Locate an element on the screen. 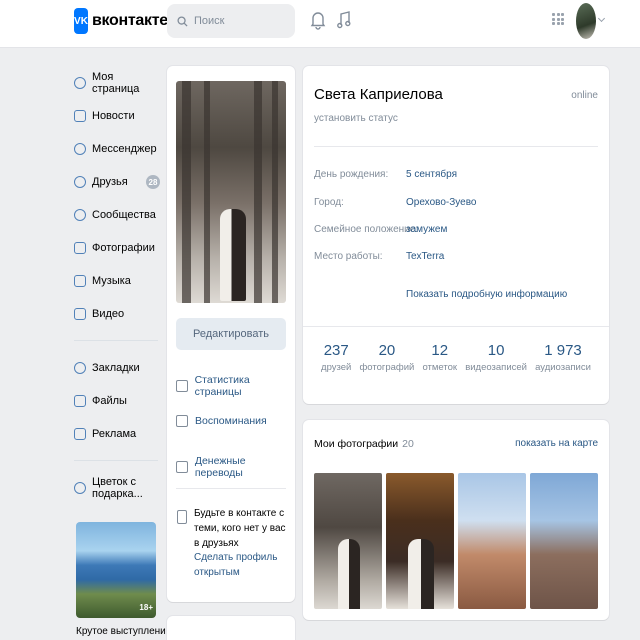 The height and width of the screenshot is (640, 640). photos-section-title: Мои фотографии 20 is located at coordinates (364, 444).